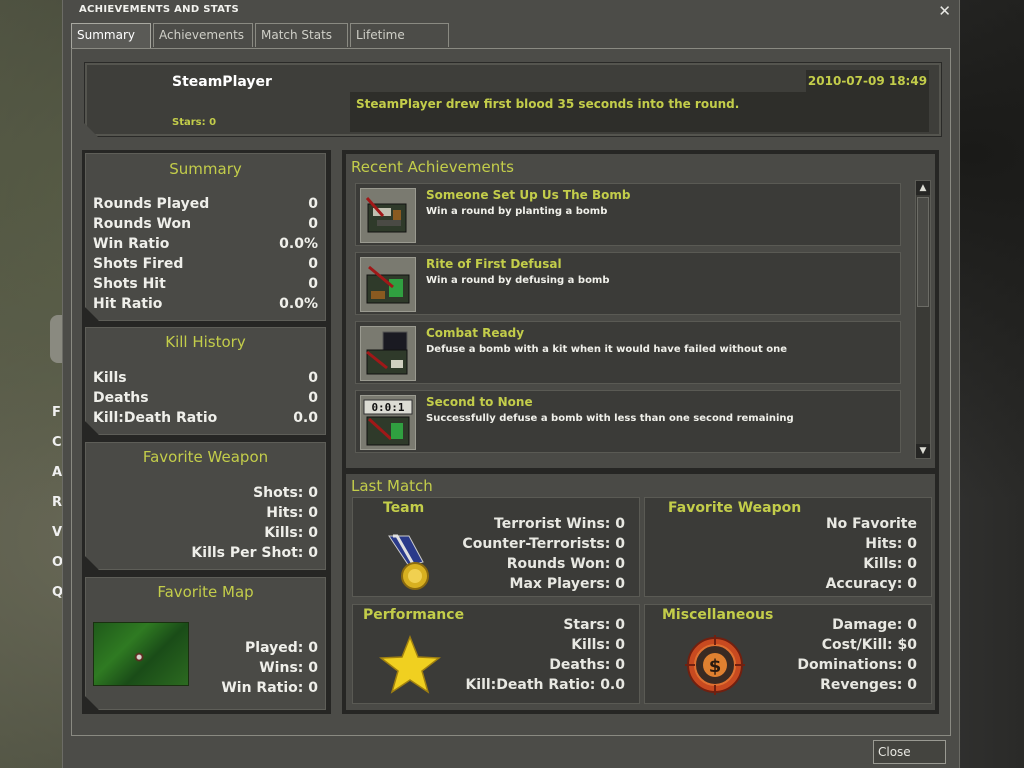 This screenshot has width=1024, height=768. What do you see at coordinates (205, 515) in the screenshot?
I see `stat-row: Hits: 0` at bounding box center [205, 515].